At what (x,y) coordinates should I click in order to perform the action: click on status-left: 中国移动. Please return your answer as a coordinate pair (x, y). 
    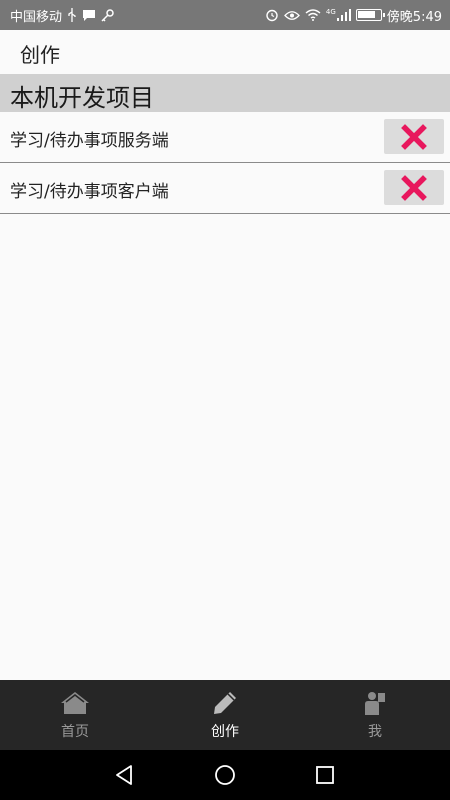
    Looking at the image, I should click on (62, 15).